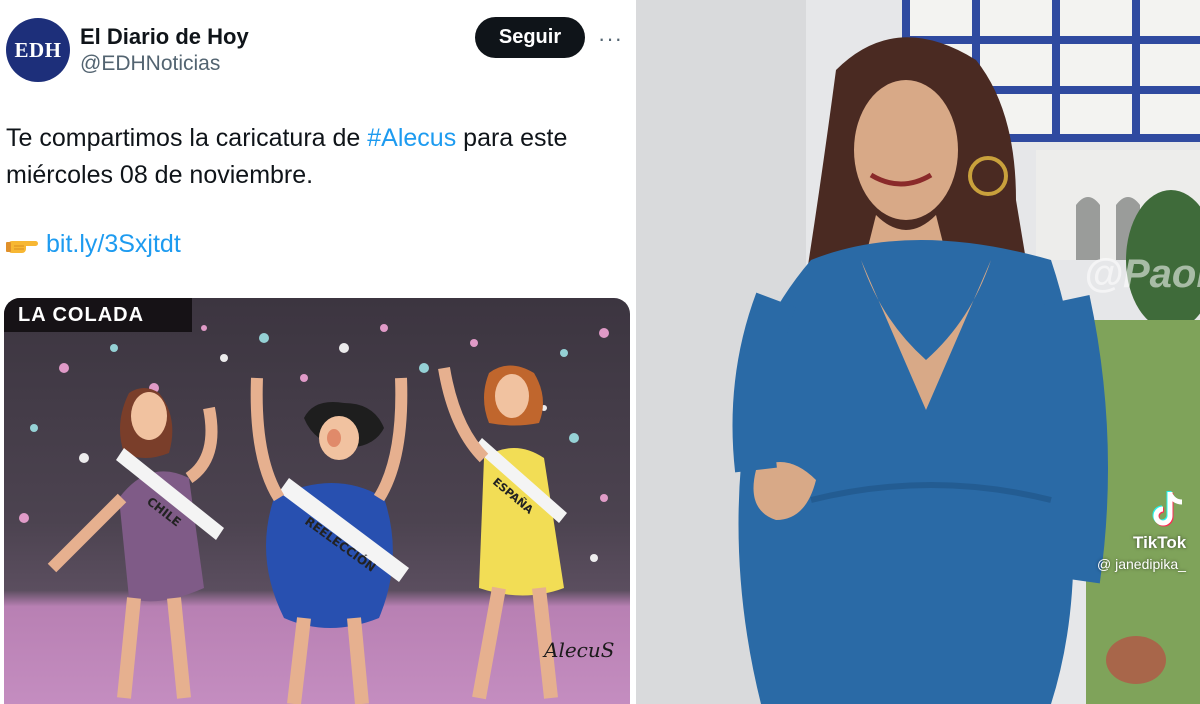 The image size is (1200, 704). What do you see at coordinates (411, 138) in the screenshot?
I see `hashtag-link: #Alecus` at bounding box center [411, 138].